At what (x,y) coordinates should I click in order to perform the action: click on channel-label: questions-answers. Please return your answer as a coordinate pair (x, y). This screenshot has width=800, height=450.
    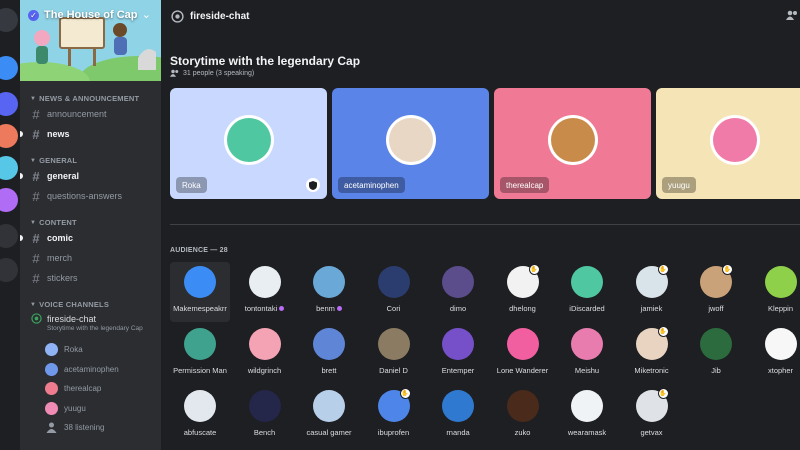
    Looking at the image, I should click on (85, 196).